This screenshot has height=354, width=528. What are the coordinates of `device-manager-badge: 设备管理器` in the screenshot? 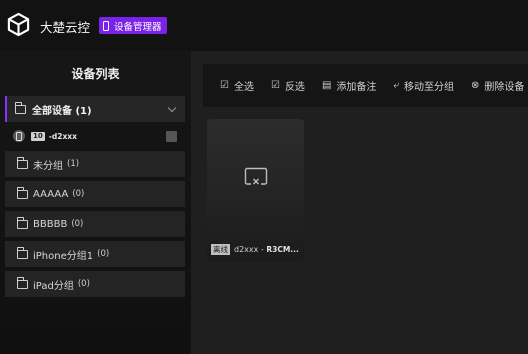 It's located at (133, 25).